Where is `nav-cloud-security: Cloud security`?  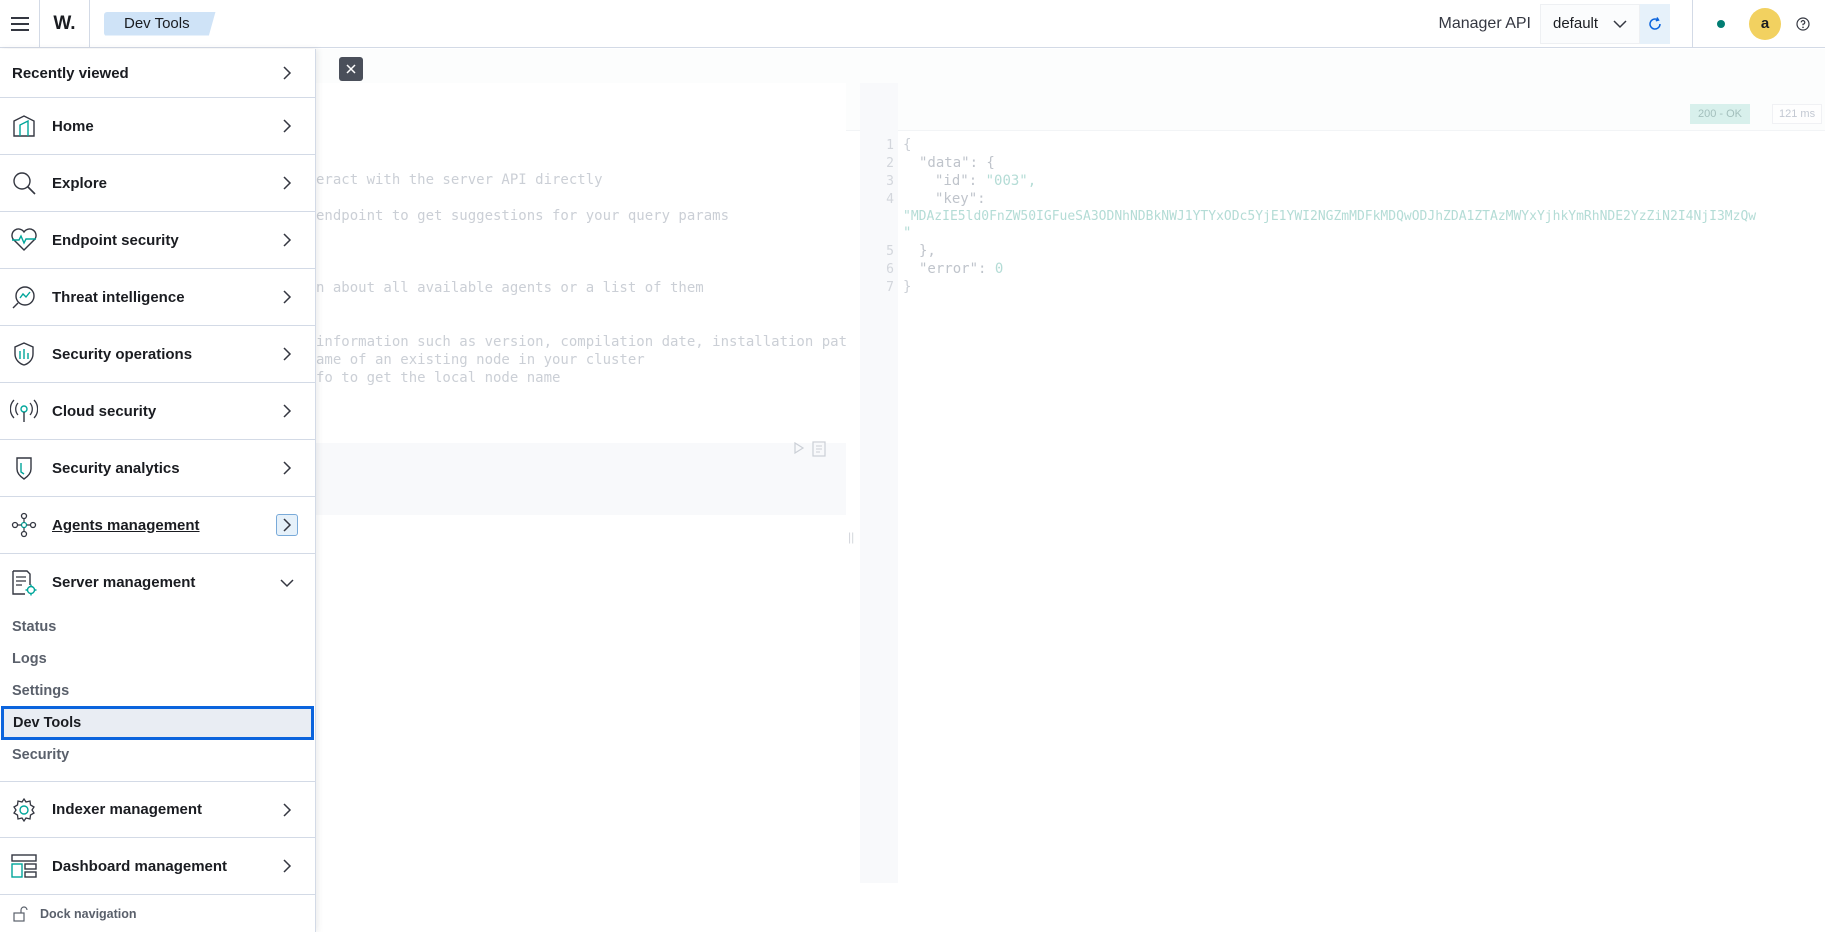
nav-cloud-security: Cloud security is located at coordinates (157, 411).